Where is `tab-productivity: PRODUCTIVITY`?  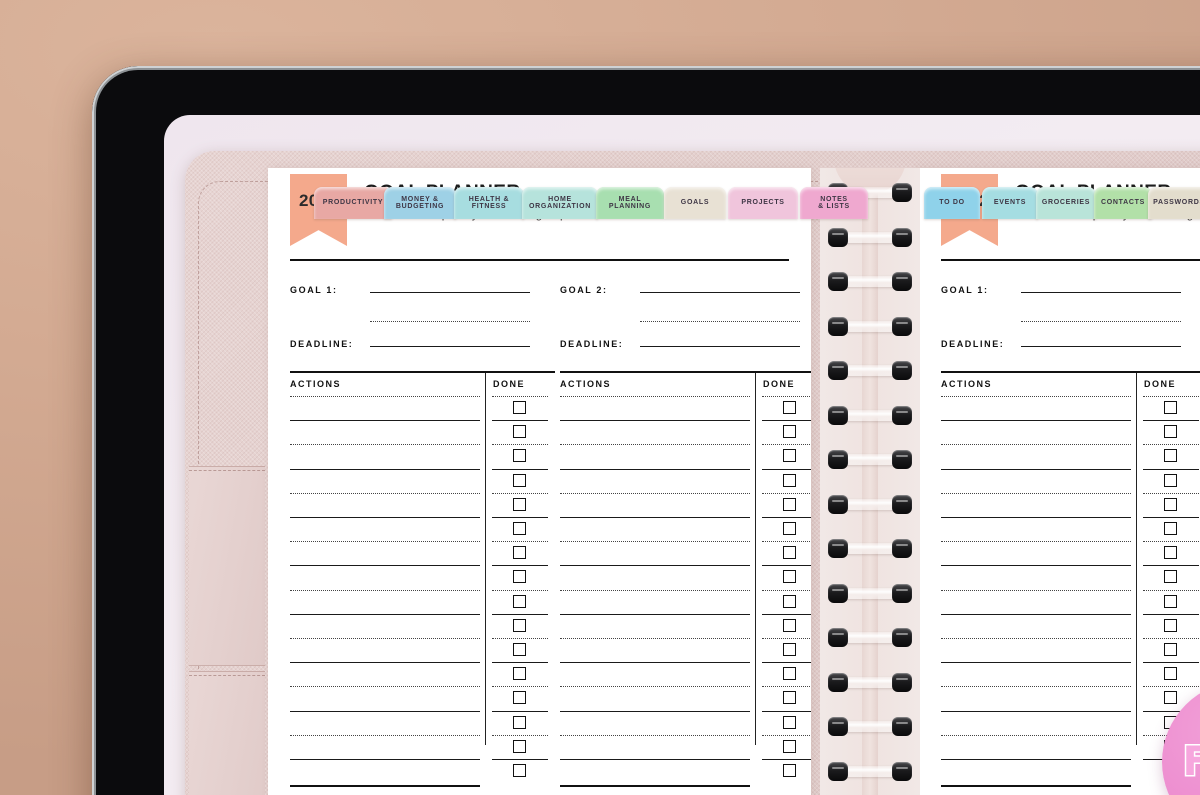 tab-productivity: PRODUCTIVITY is located at coordinates (353, 203).